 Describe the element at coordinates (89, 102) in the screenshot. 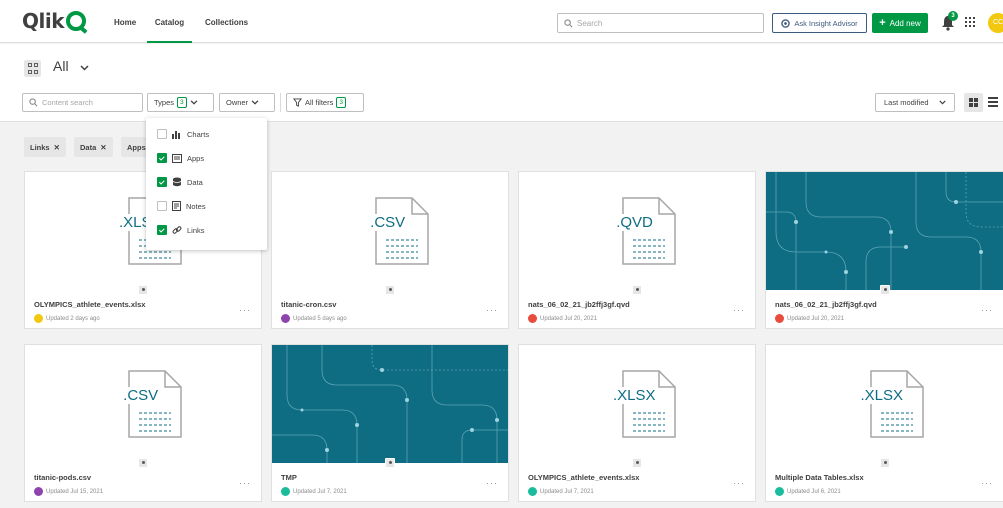

I see `content-search-input` at that location.